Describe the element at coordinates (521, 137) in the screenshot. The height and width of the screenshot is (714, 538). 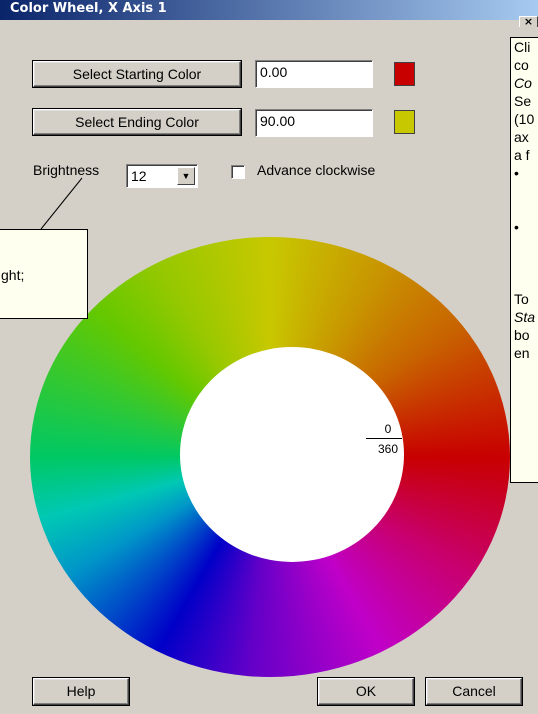
I see `callout-right-line: ax` at that location.